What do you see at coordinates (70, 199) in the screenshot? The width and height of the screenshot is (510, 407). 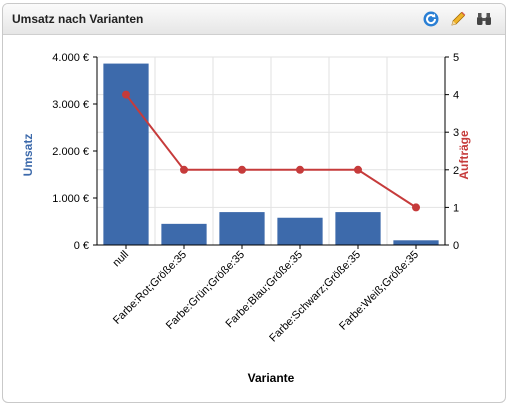 I see `y-tick-label: 1.000 €` at bounding box center [70, 199].